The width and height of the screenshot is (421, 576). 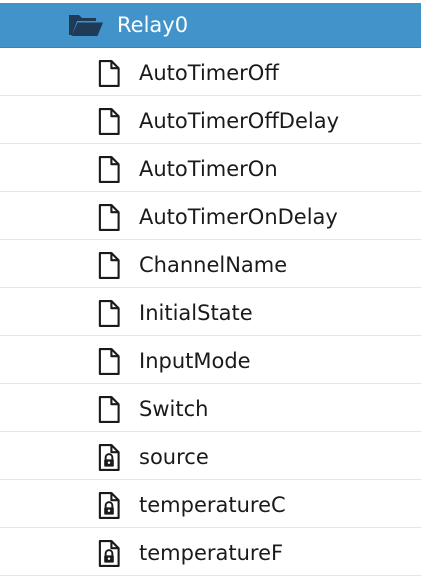 I want to click on tree-item-label: temperatureF, so click(x=211, y=553).